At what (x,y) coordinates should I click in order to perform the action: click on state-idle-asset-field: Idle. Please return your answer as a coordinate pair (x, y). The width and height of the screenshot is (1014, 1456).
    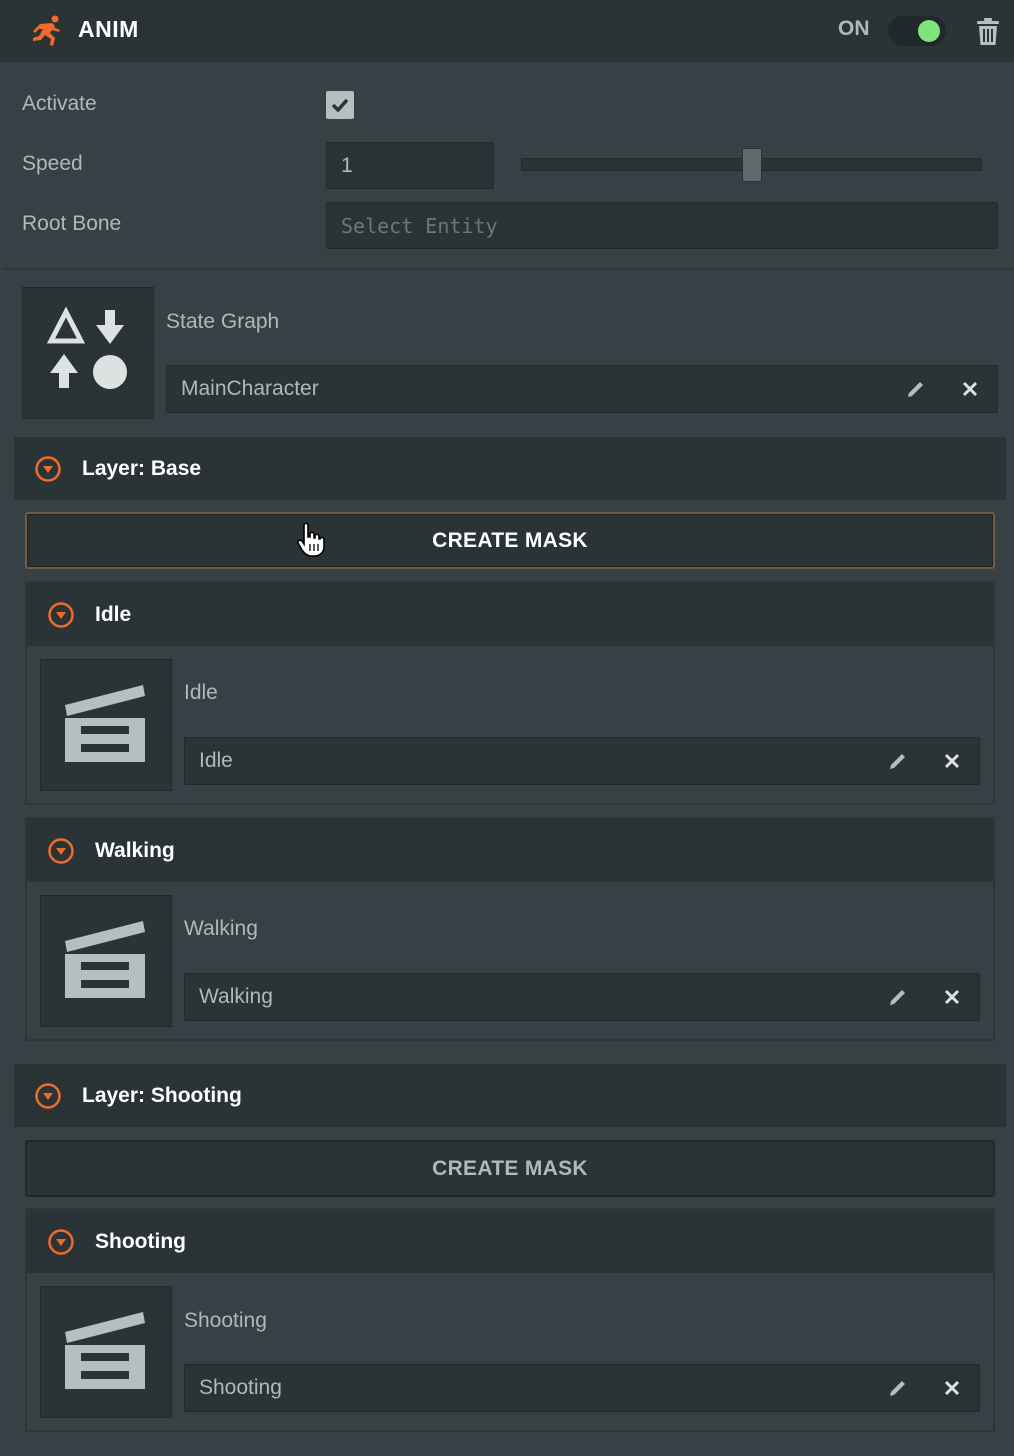
    Looking at the image, I should click on (582, 761).